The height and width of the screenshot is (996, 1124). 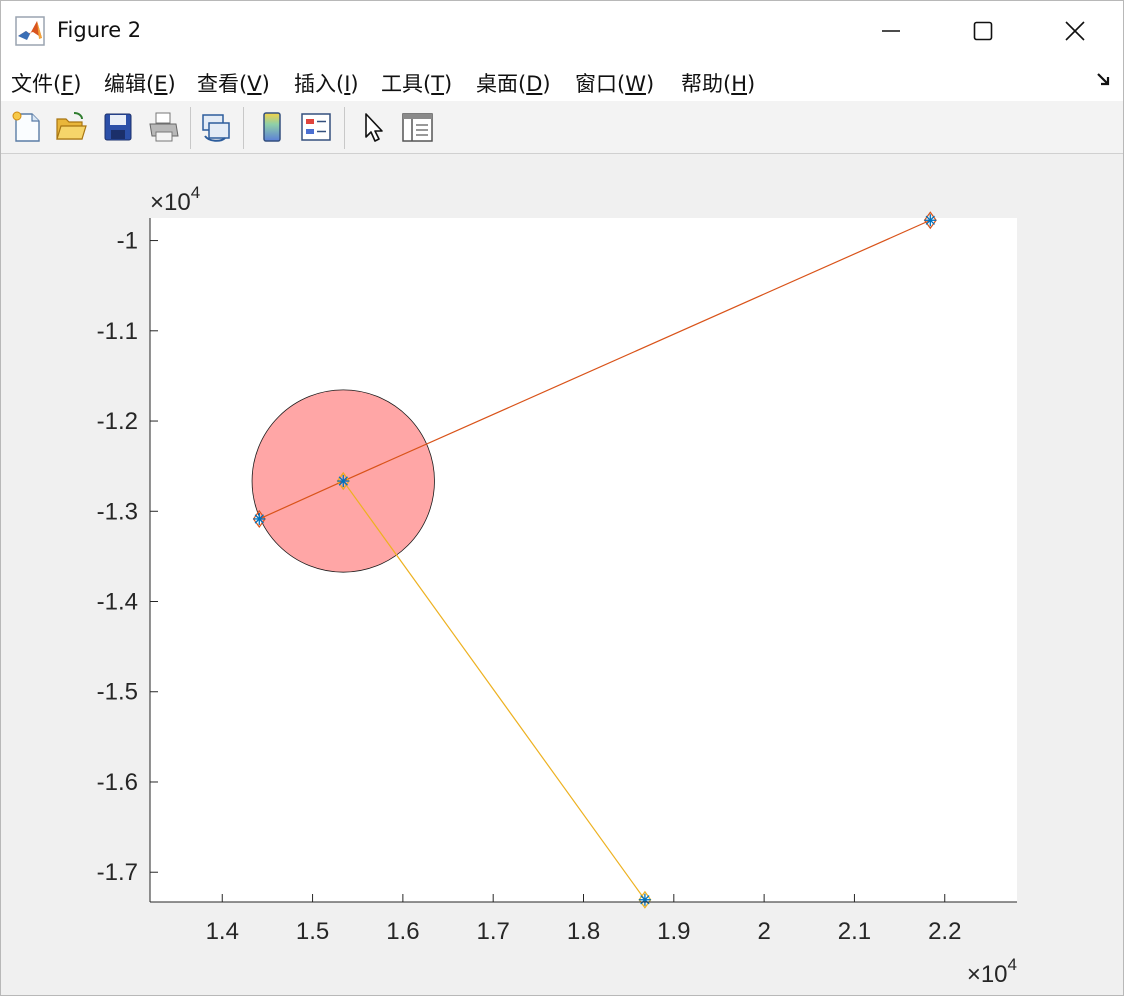 I want to click on minimize-icon, so click(x=891, y=31).